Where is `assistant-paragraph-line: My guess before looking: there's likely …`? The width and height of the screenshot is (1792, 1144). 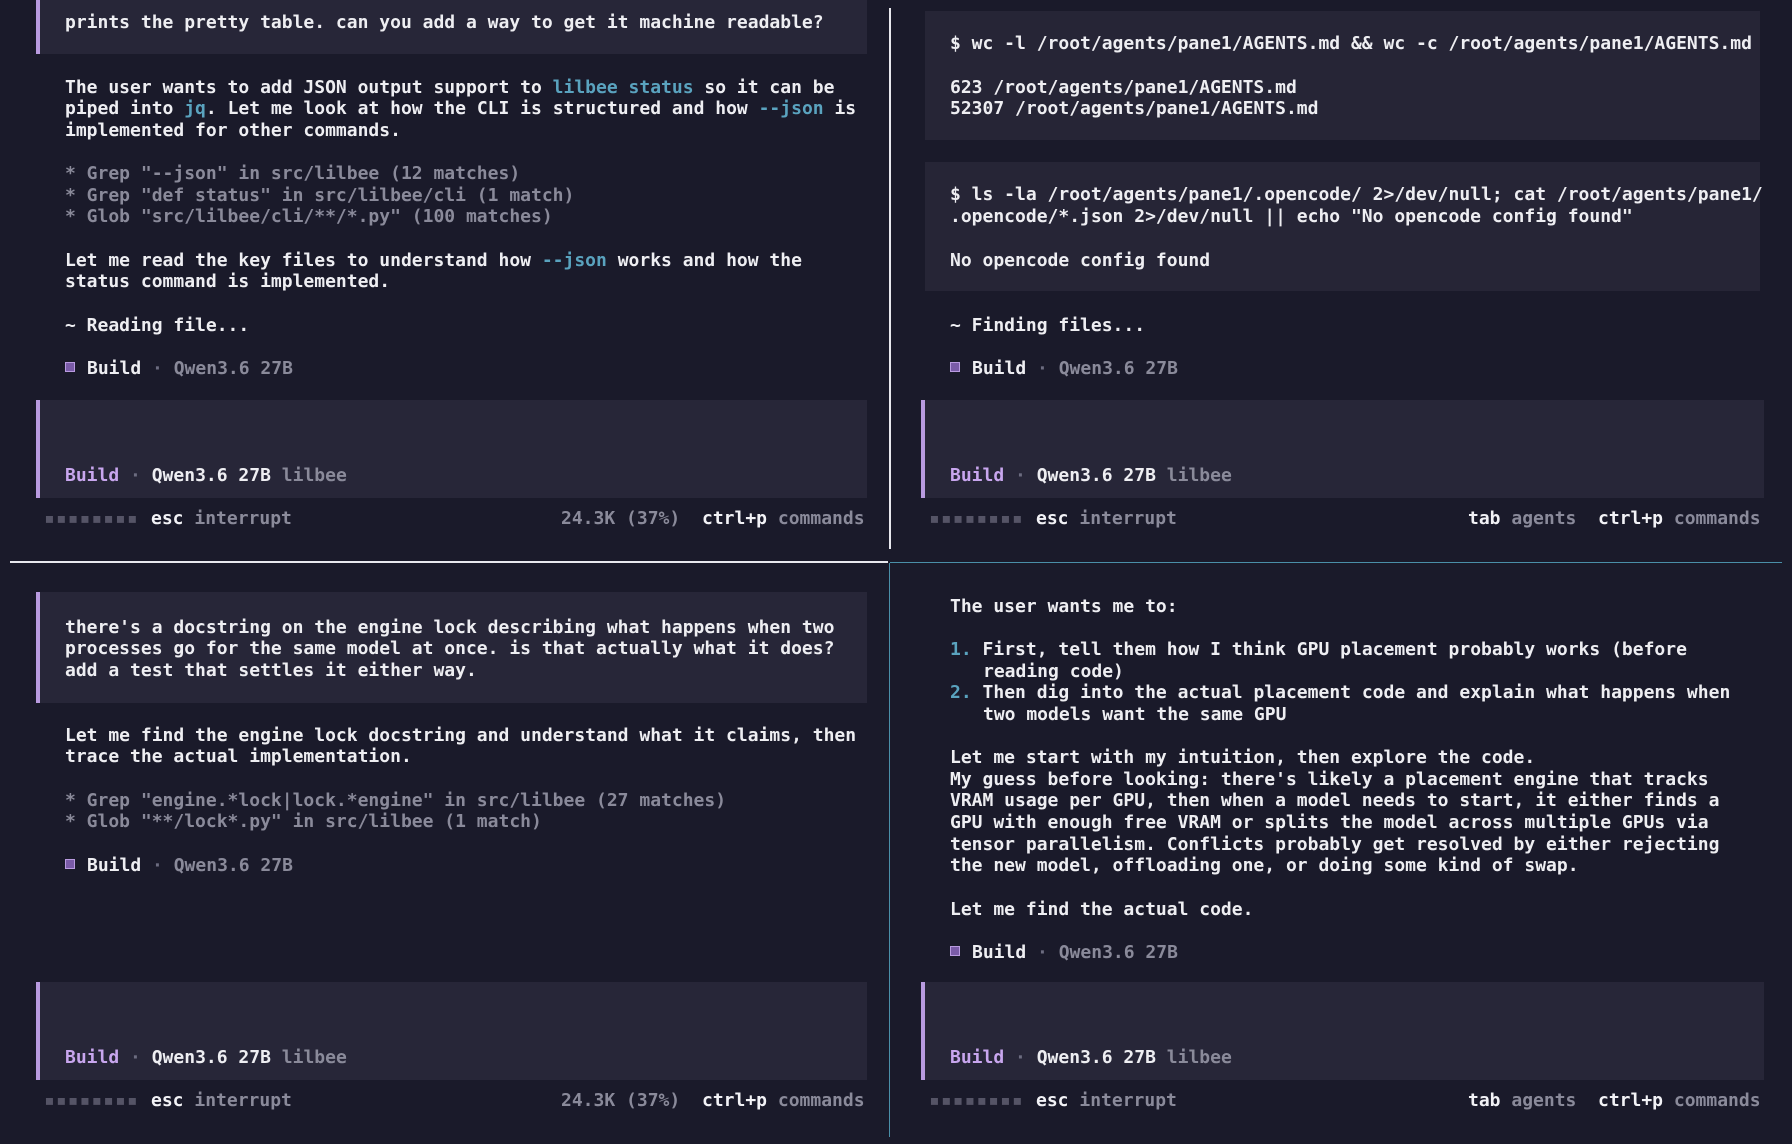 assistant-paragraph-line: My guess before looking: there's likely … is located at coordinates (1329, 779).